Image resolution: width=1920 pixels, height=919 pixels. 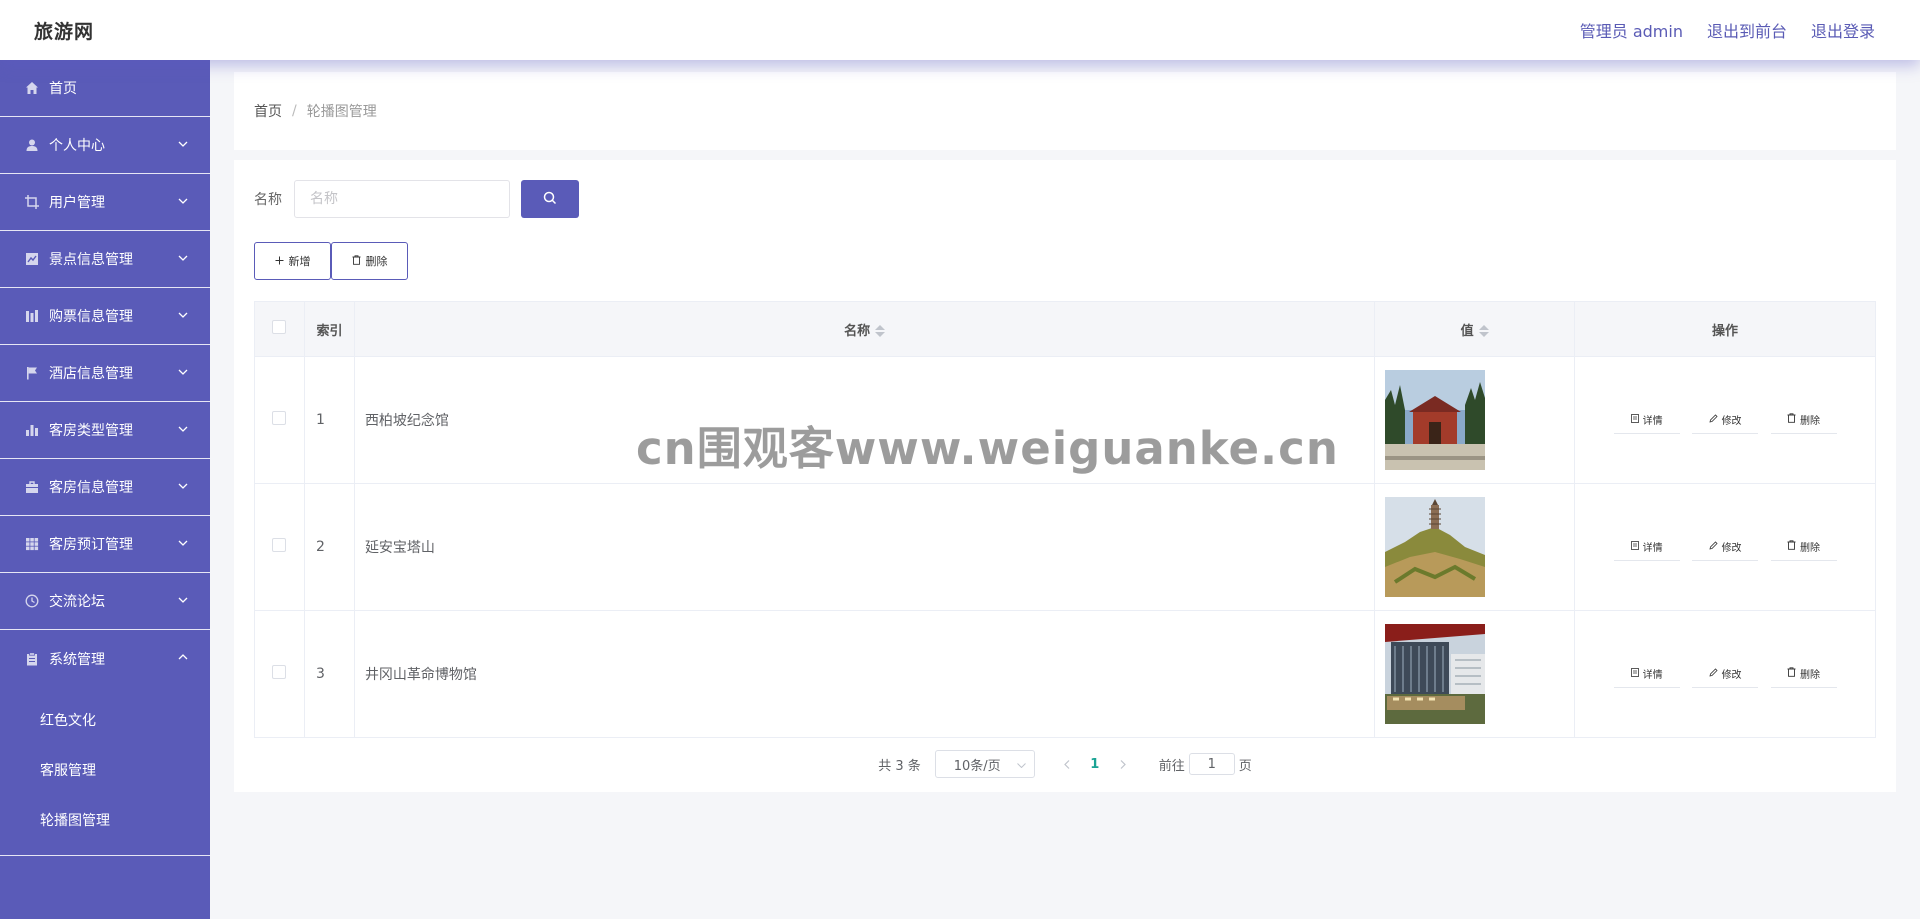 I want to click on sidebar-item-scenic-spot: 景点信息管理, so click(x=105, y=259).